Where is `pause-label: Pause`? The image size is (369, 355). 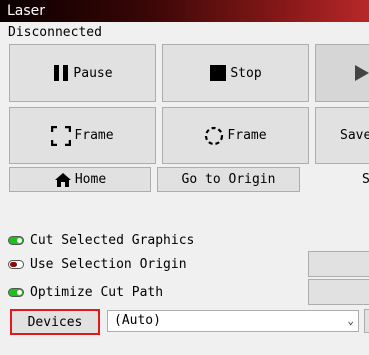
pause-label: Pause is located at coordinates (93, 73).